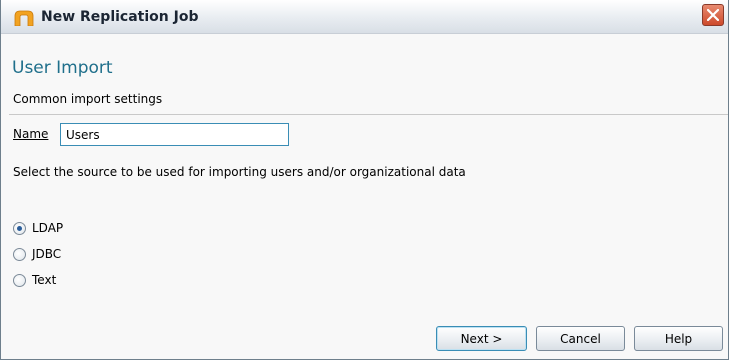  I want to click on radio-ldap: LDAP, so click(38, 228).